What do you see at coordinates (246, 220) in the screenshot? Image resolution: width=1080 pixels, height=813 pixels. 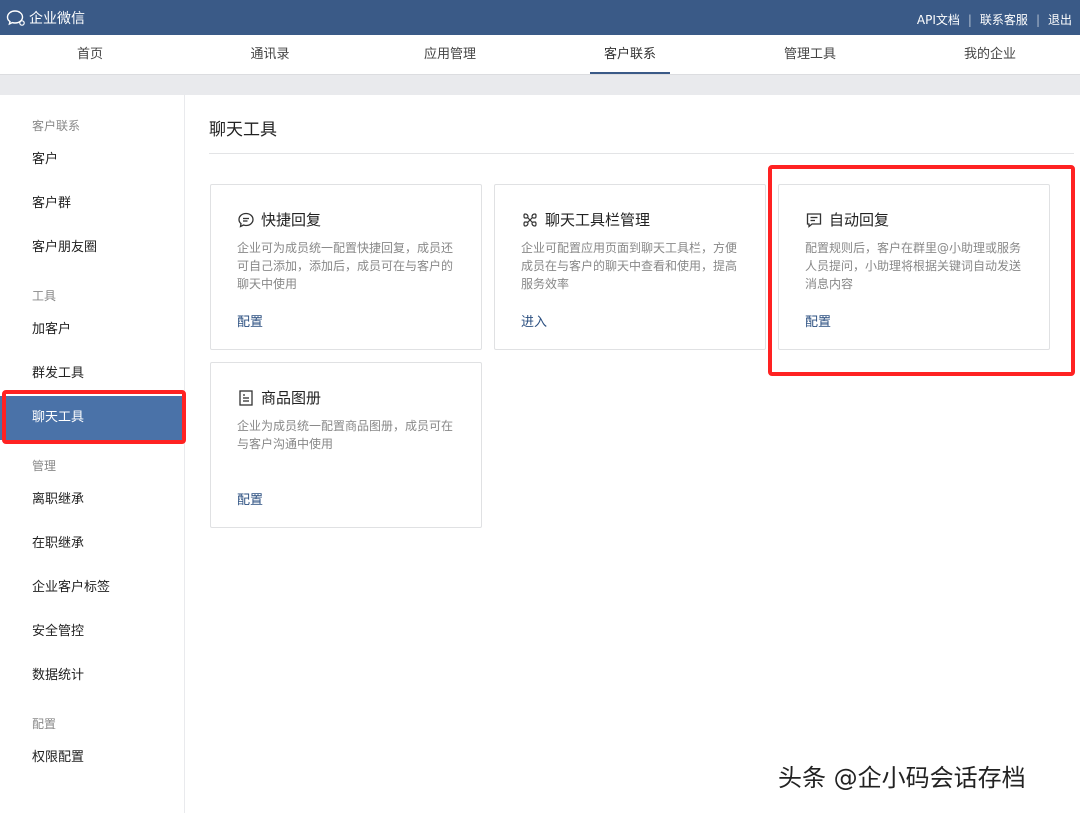 I see `quick-reply-icon` at bounding box center [246, 220].